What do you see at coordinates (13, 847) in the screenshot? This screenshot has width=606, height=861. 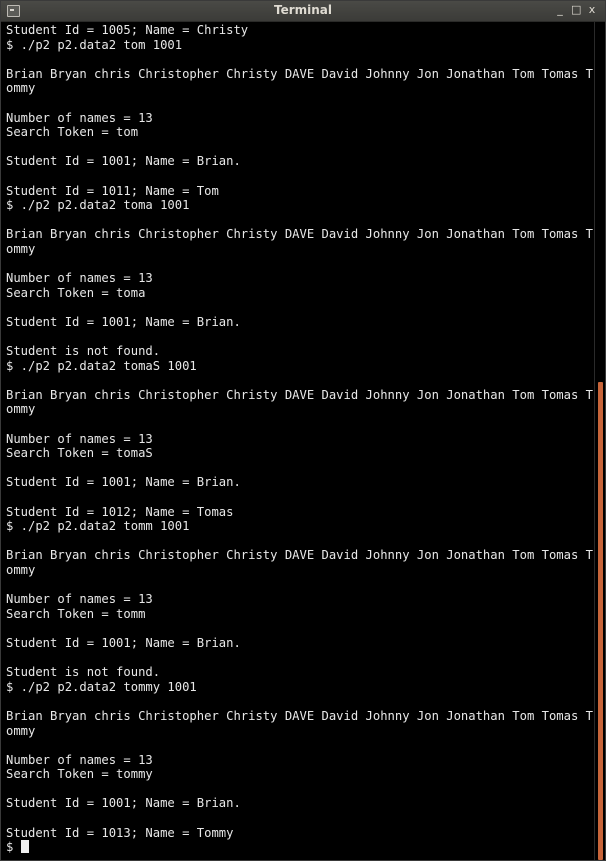 I see `prompt-symbol: $` at bounding box center [13, 847].